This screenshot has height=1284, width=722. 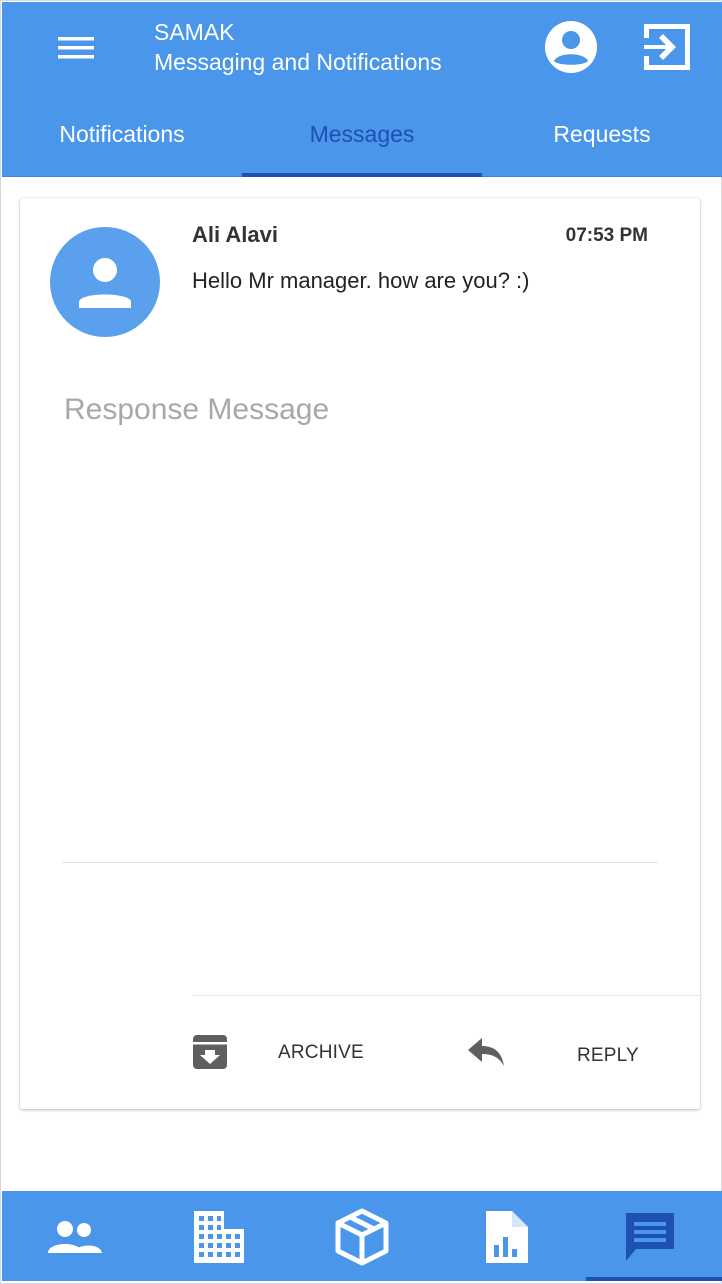 I want to click on nav-packages, so click(x=362, y=1236).